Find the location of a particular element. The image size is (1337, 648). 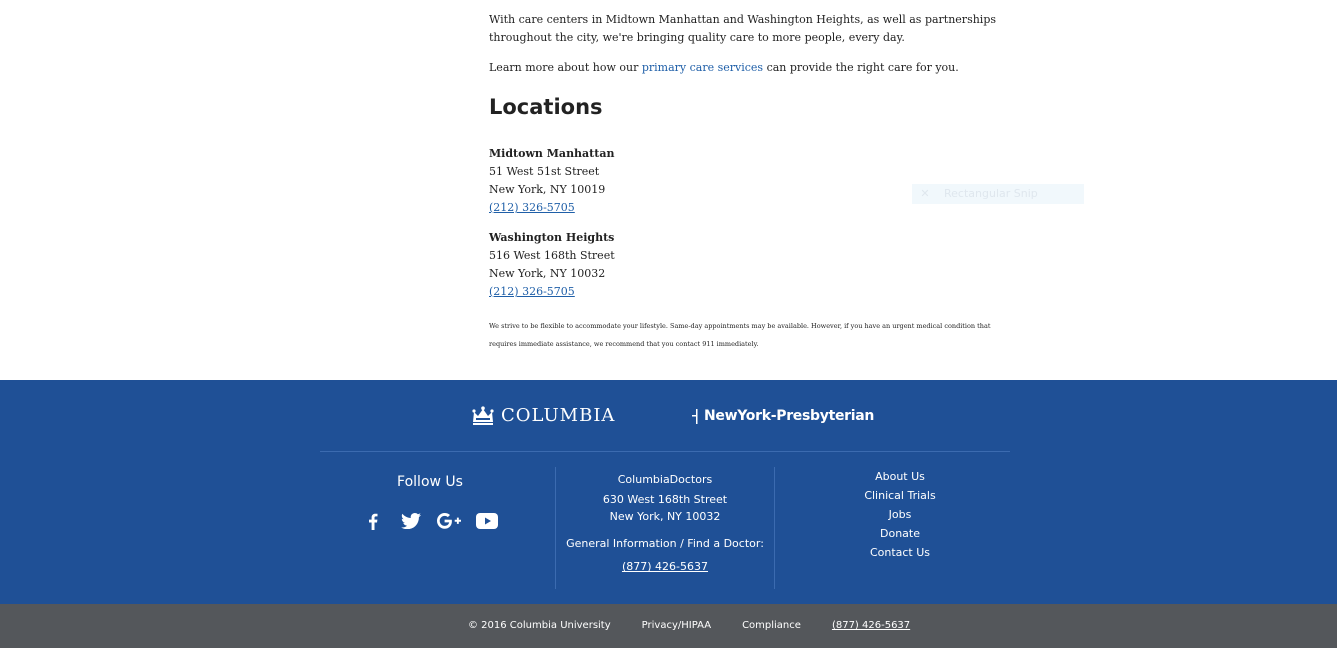

footer-link-jobs: Jobs is located at coordinates (900, 514).